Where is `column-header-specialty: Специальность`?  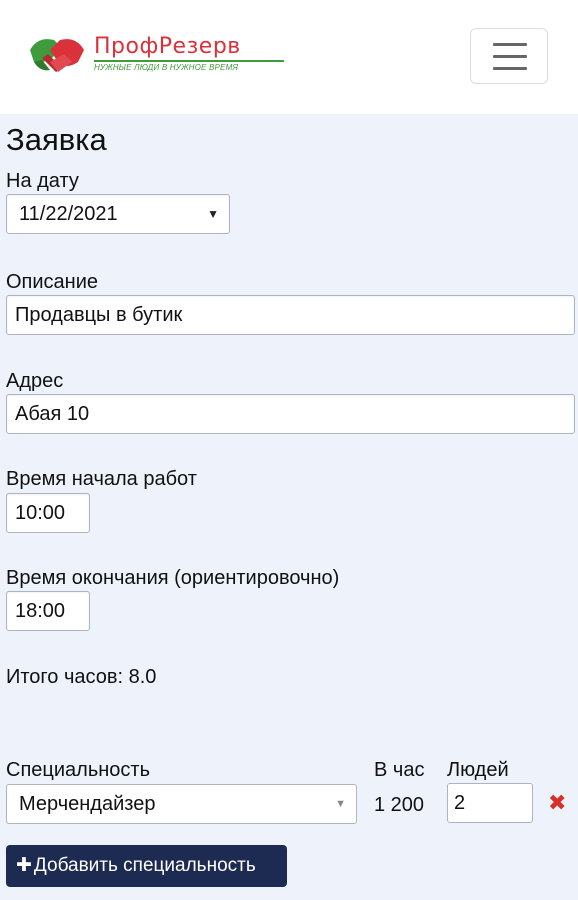
column-header-specialty: Специальность is located at coordinates (78, 770).